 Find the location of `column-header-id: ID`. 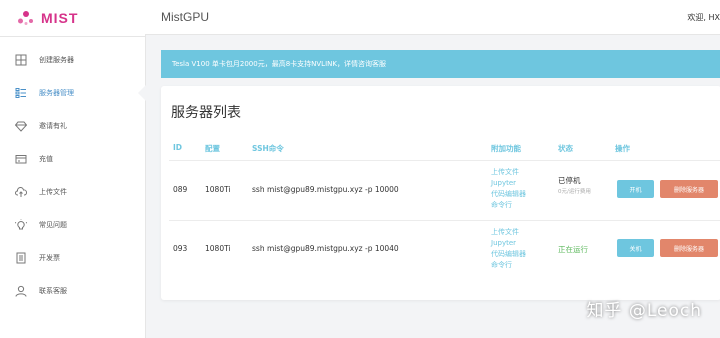

column-header-id: ID is located at coordinates (178, 147).